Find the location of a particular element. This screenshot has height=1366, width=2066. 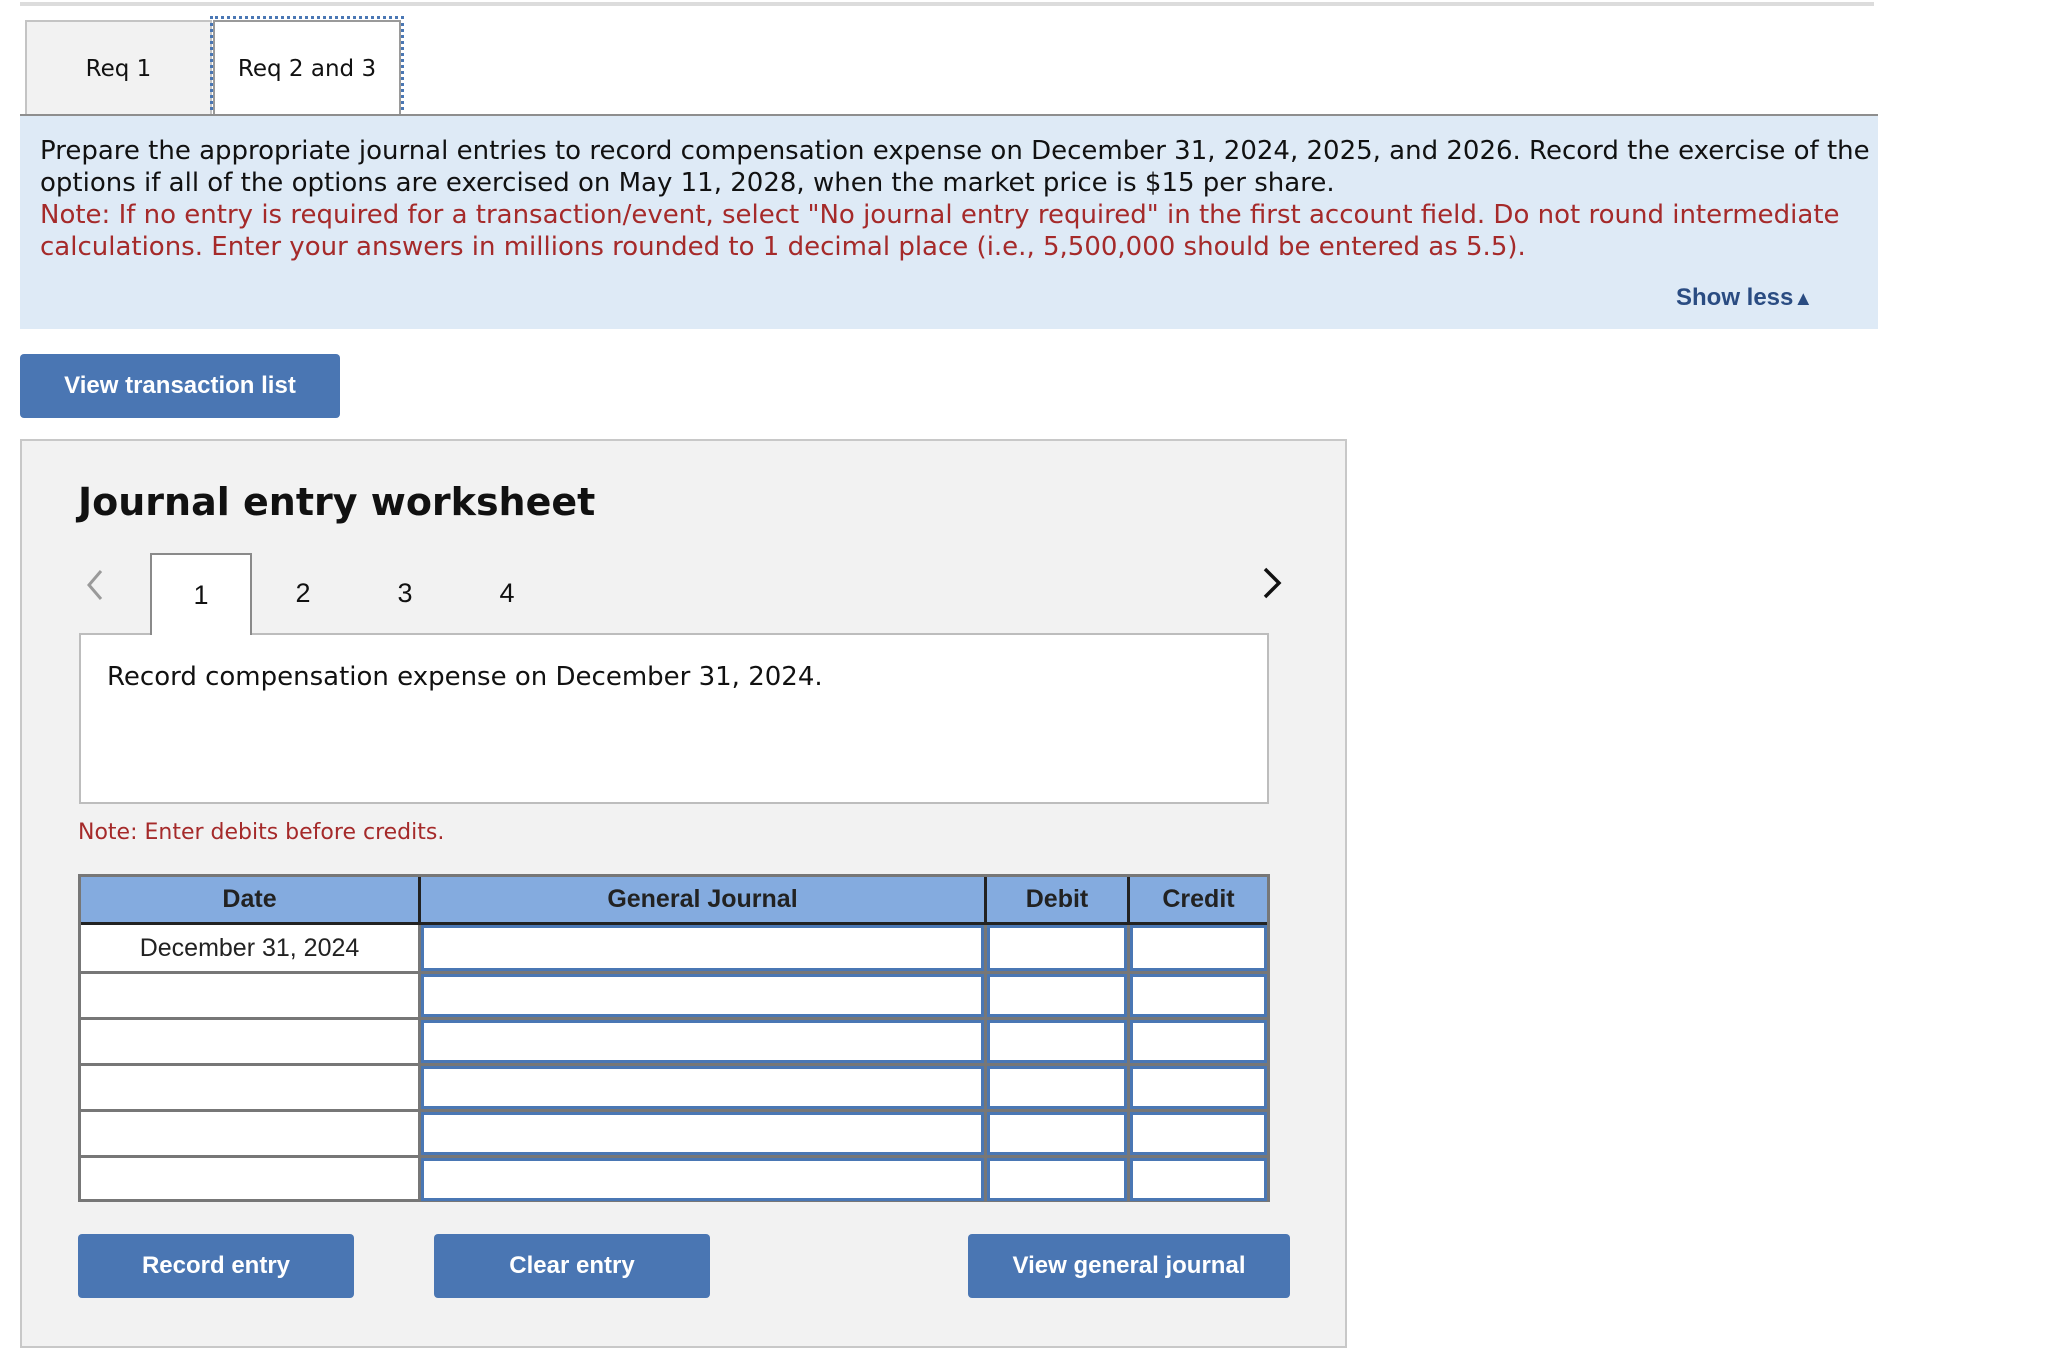

header-credit: Credit is located at coordinates (1197, 901).